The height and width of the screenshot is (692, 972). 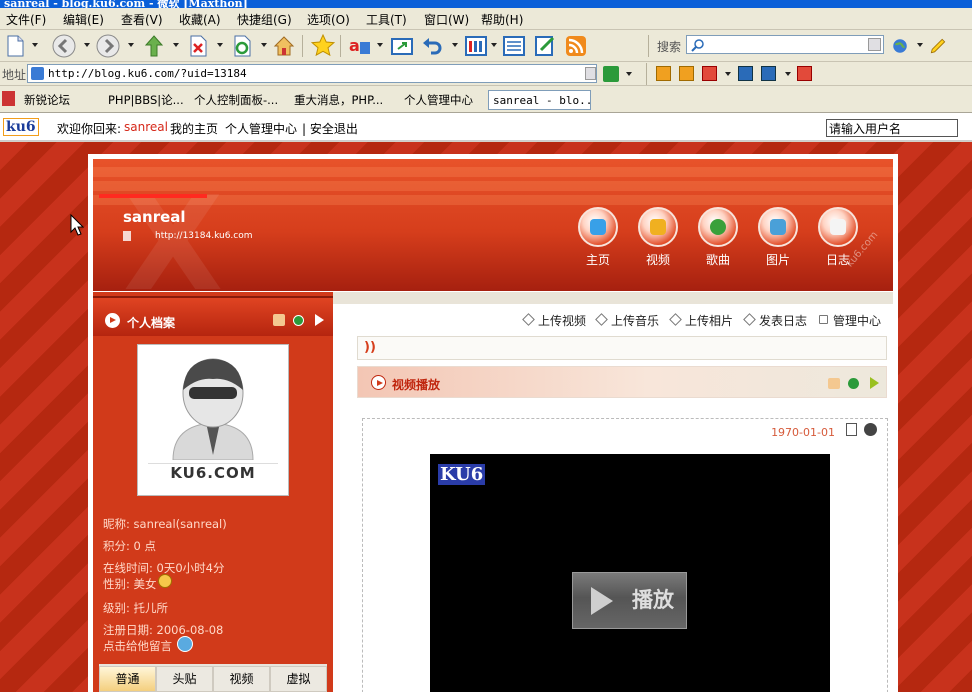 What do you see at coordinates (850, 320) in the screenshot?
I see `manage-center-action-link: 管理中心` at bounding box center [850, 320].